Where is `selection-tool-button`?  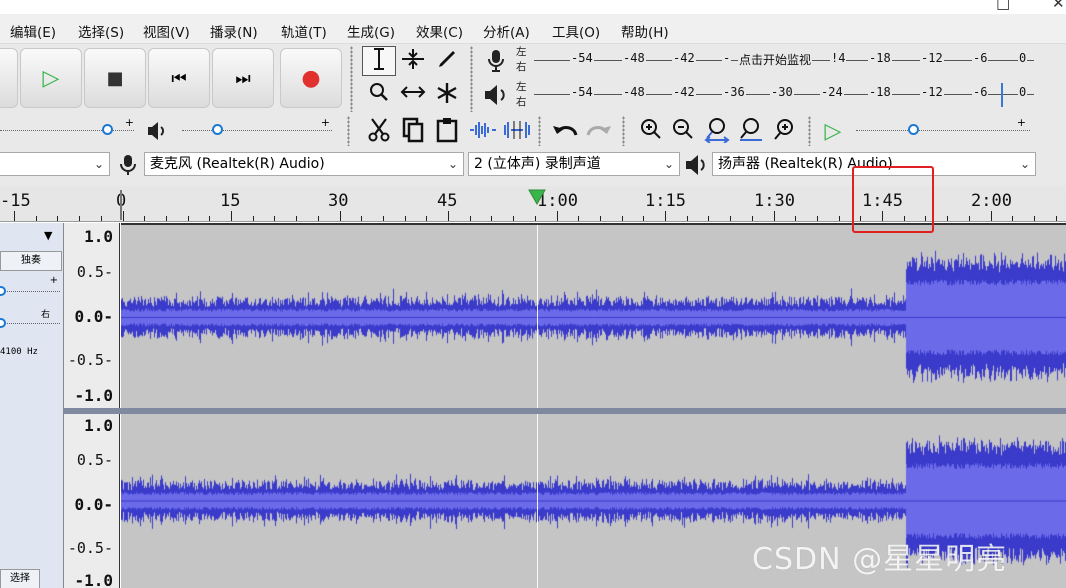 selection-tool-button is located at coordinates (379, 61).